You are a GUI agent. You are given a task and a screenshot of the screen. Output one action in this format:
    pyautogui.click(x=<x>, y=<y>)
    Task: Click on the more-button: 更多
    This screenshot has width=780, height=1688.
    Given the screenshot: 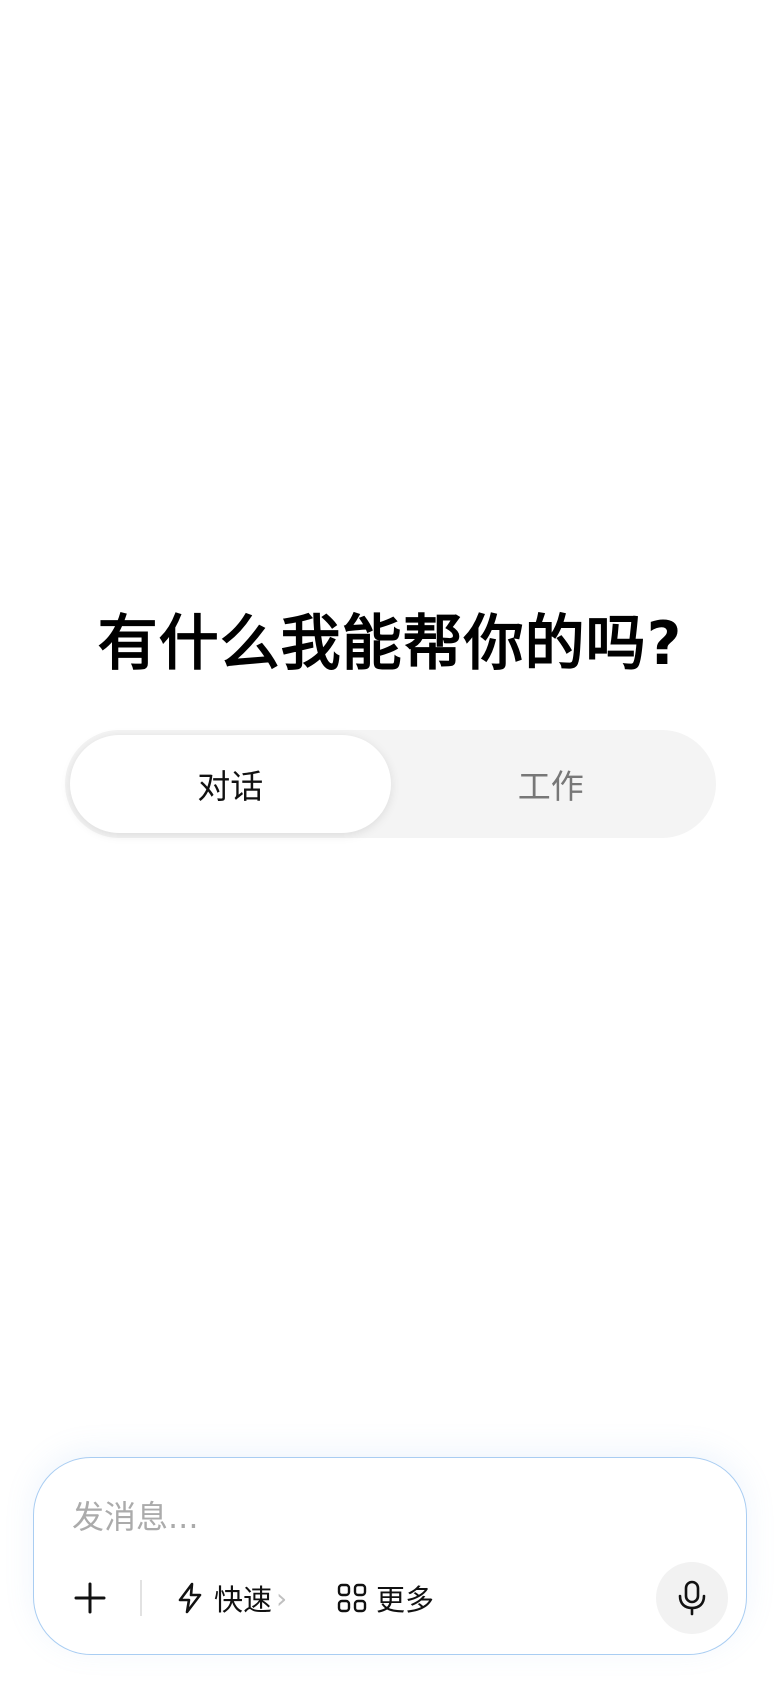 What is the action you would take?
    pyautogui.click(x=385, y=1598)
    